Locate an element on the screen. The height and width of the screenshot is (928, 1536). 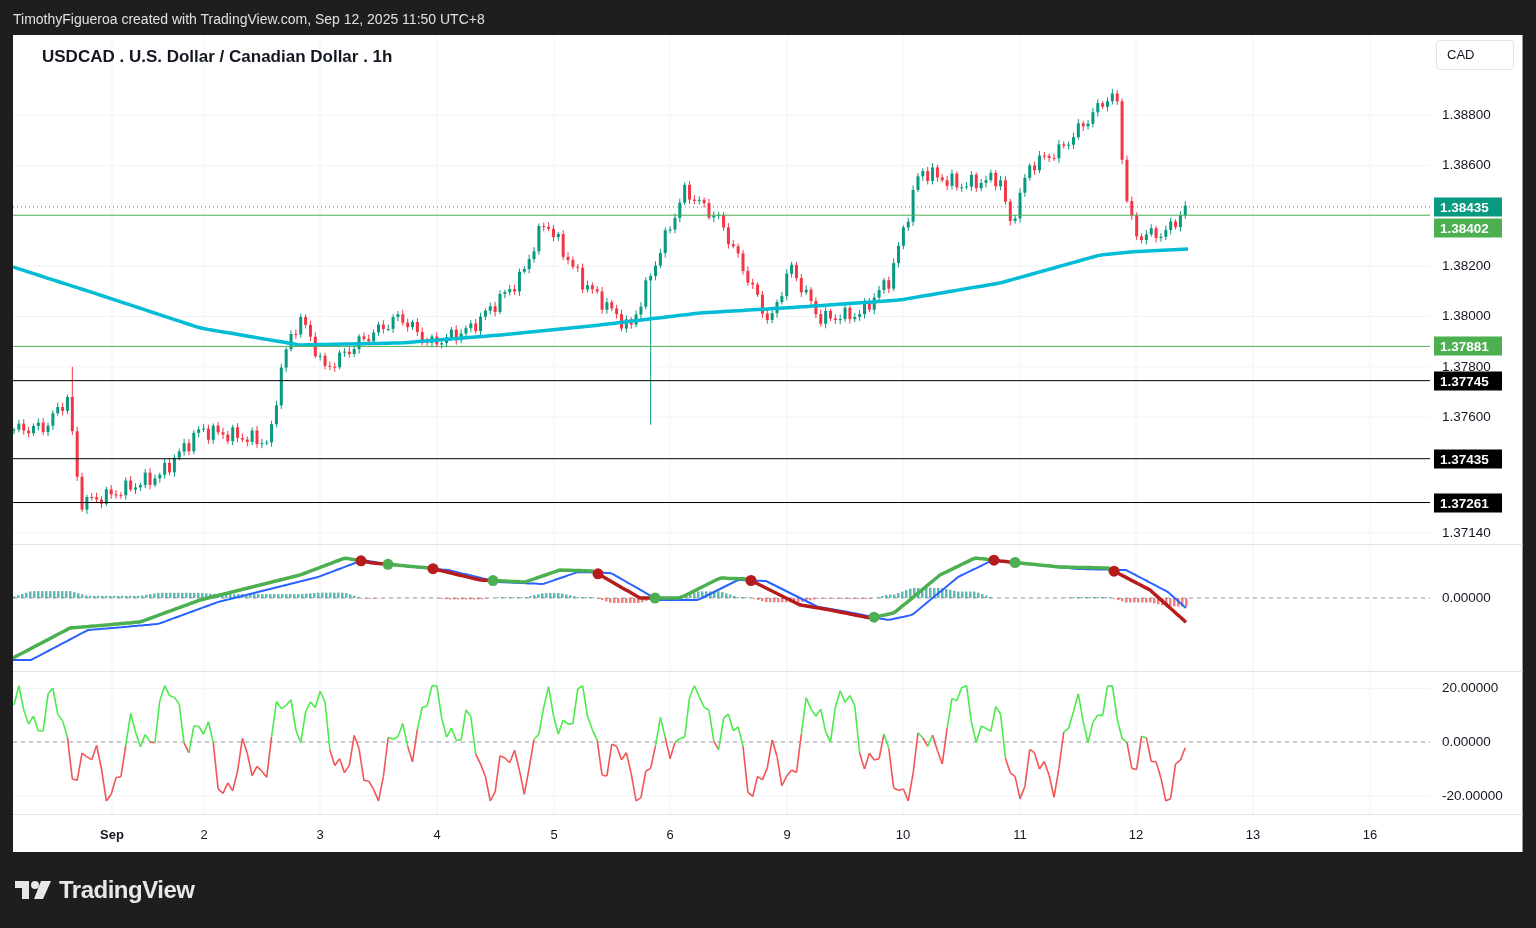
chart-title: USDCAD . U.S. Dollar / Canadian Dollar . 1h is located at coordinates (217, 57).